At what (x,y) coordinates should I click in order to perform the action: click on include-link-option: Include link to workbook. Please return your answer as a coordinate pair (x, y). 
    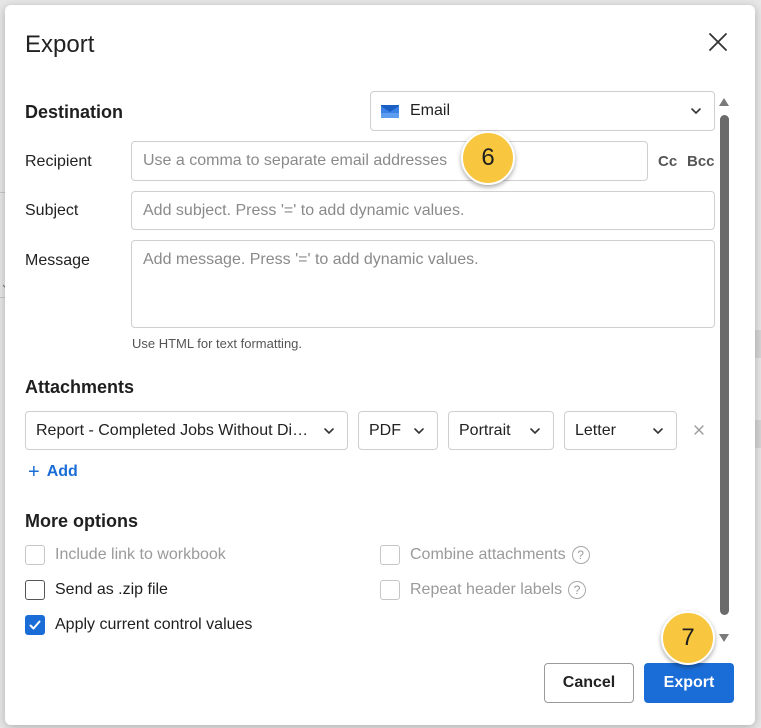
    Looking at the image, I should click on (125, 555).